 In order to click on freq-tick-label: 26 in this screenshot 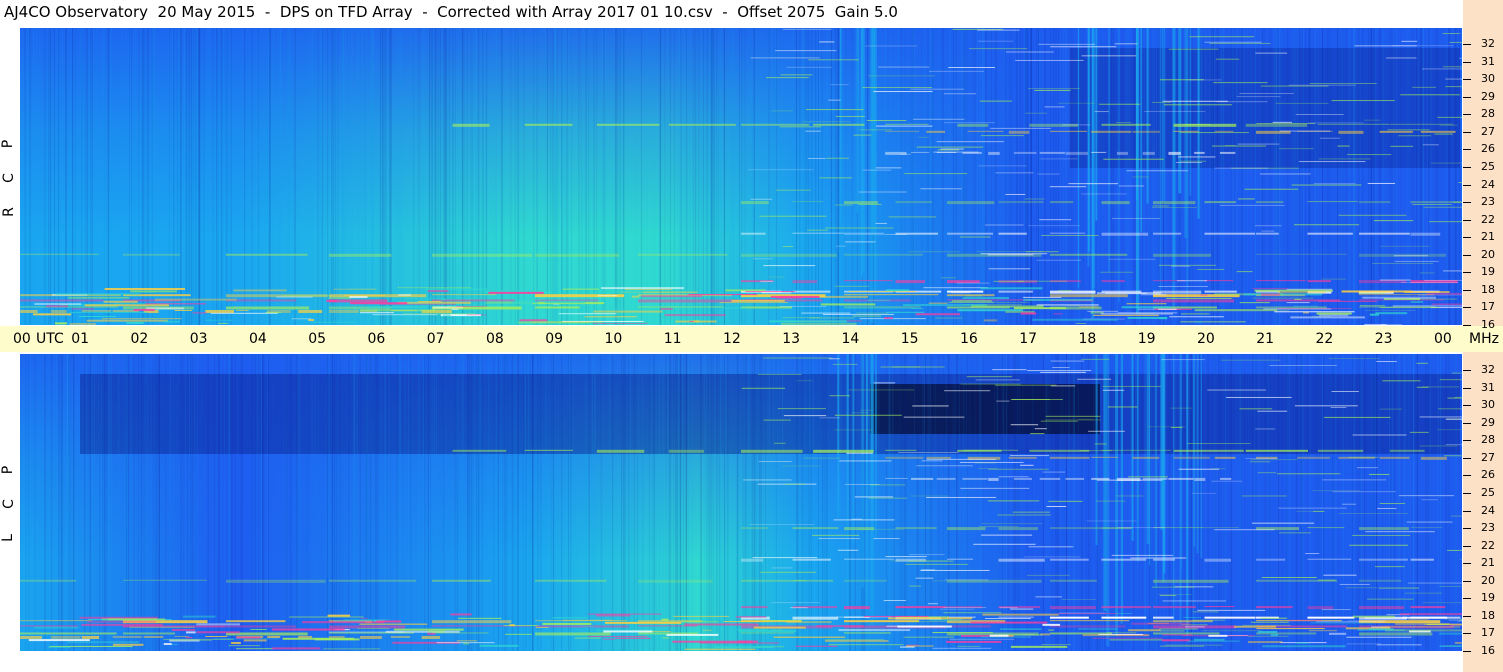, I will do `click(1488, 149)`.